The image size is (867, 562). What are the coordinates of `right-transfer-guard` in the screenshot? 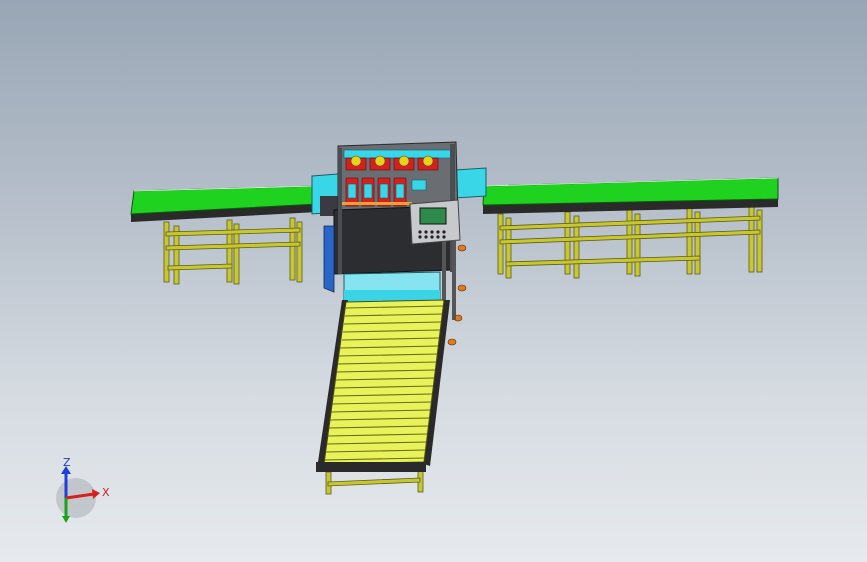 It's located at (470, 183).